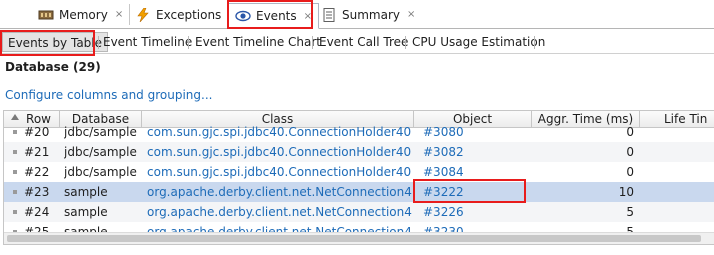  I want to click on cell-row: #24, so click(37, 212).